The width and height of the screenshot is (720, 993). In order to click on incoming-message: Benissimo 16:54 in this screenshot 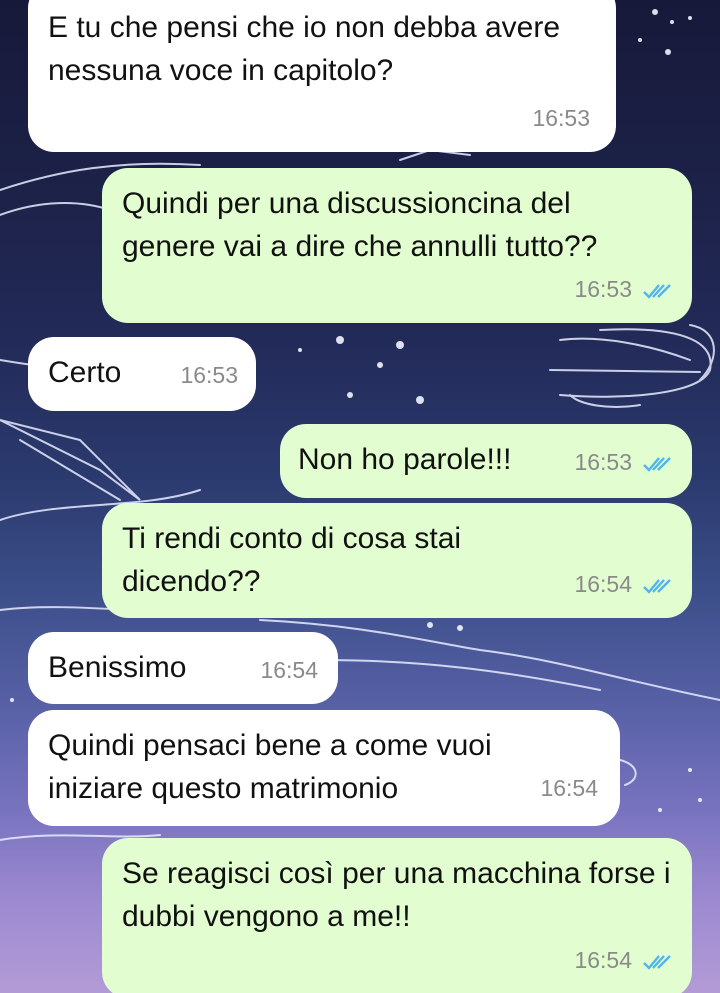, I will do `click(183, 668)`.